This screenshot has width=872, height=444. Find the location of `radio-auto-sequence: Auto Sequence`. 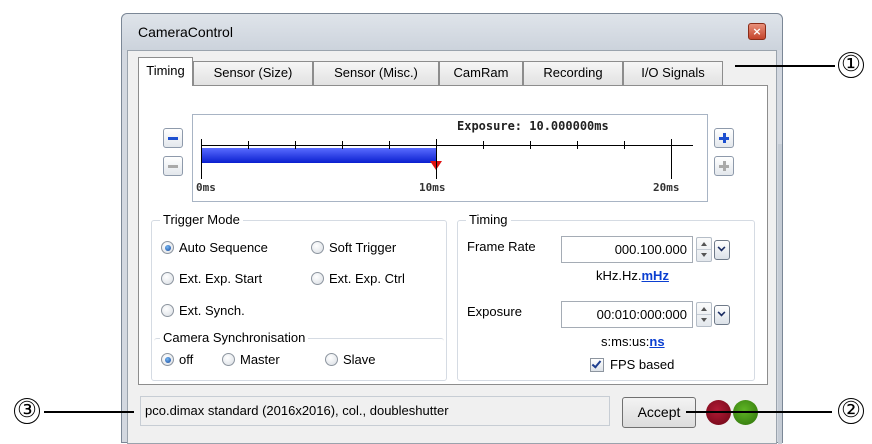

radio-auto-sequence: Auto Sequence is located at coordinates (214, 247).